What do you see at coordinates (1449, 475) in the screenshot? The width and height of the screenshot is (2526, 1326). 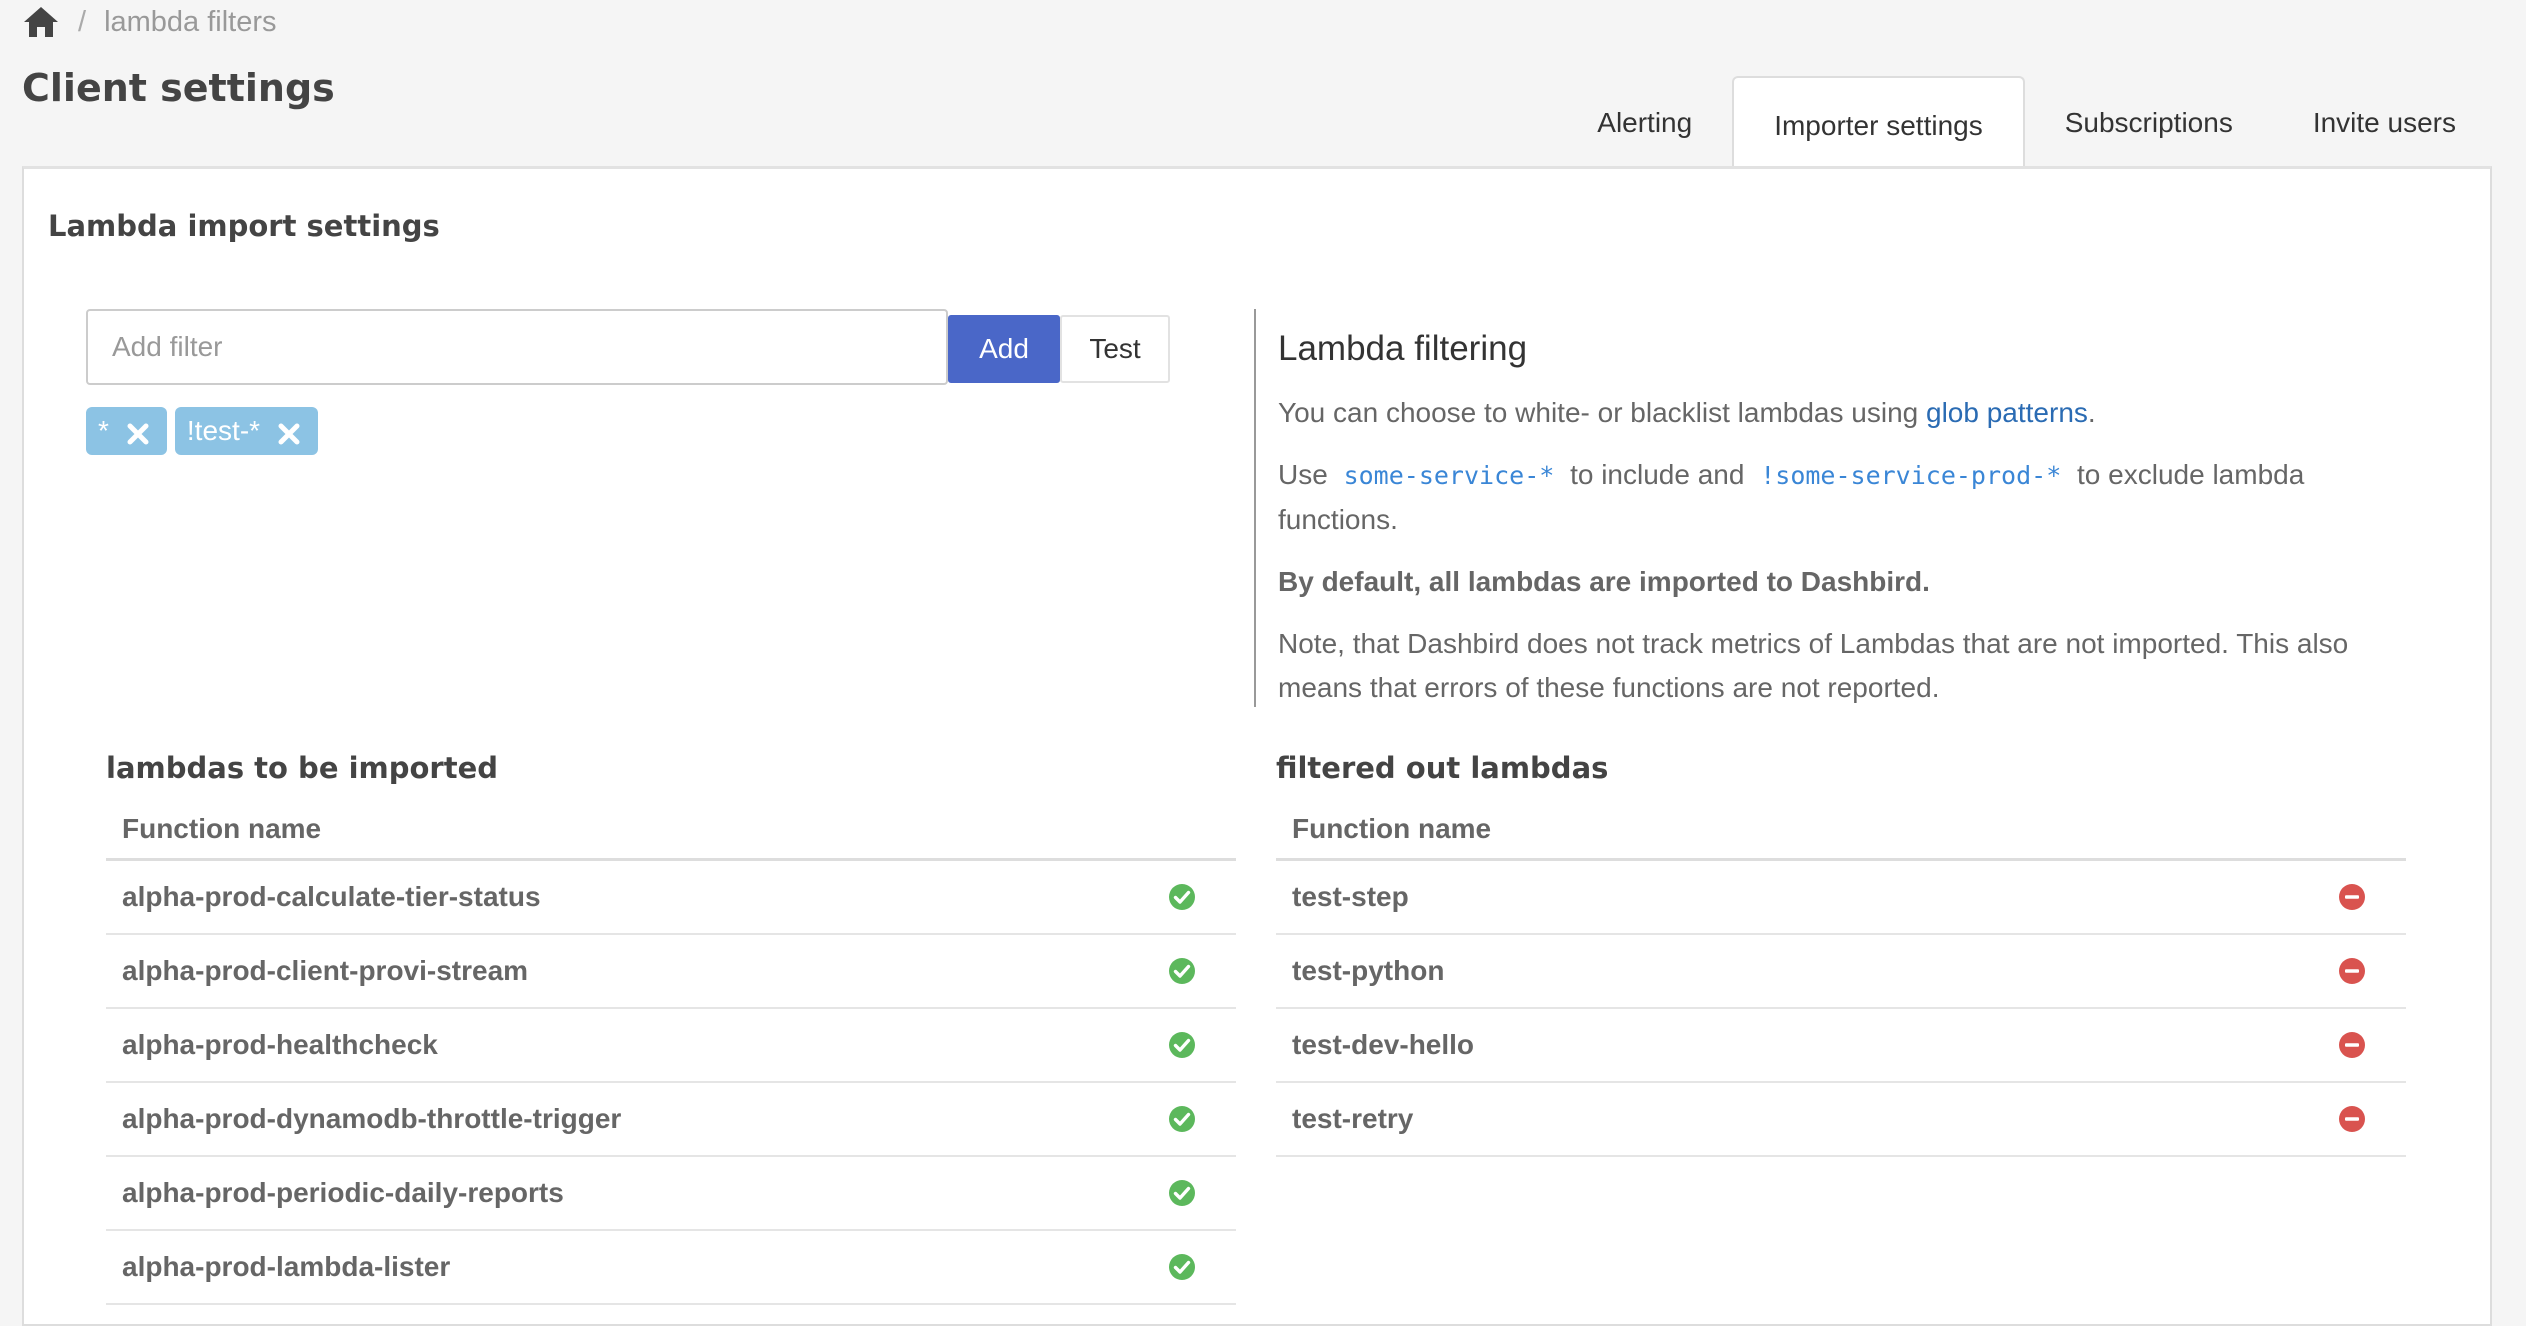 I see `include-pattern-example: some-service-*` at bounding box center [1449, 475].